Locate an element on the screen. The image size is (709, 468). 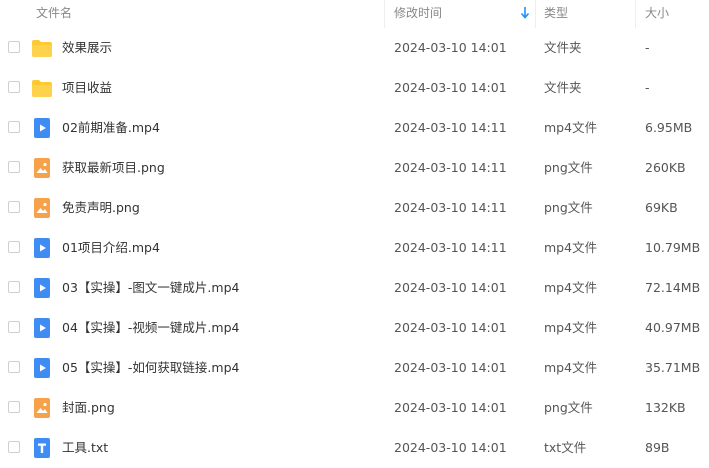
column-header-modified: 修改时间 is located at coordinates (459, 14).